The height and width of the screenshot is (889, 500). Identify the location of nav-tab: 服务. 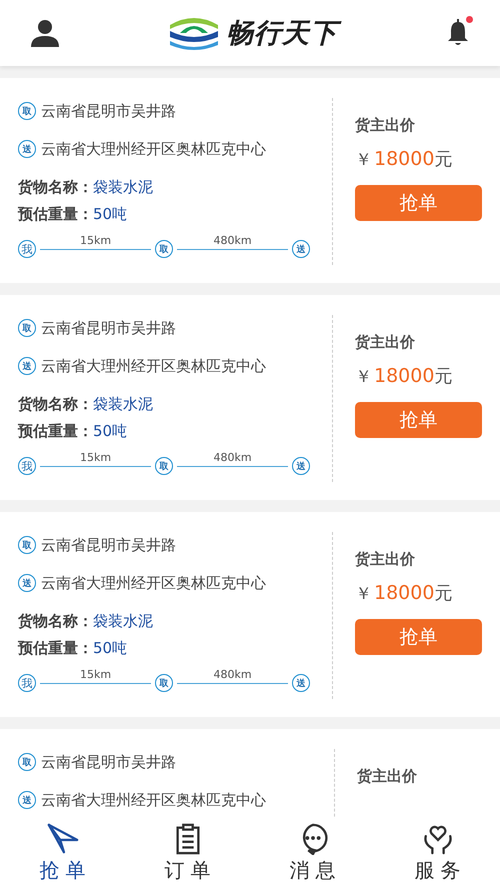
(437, 853).